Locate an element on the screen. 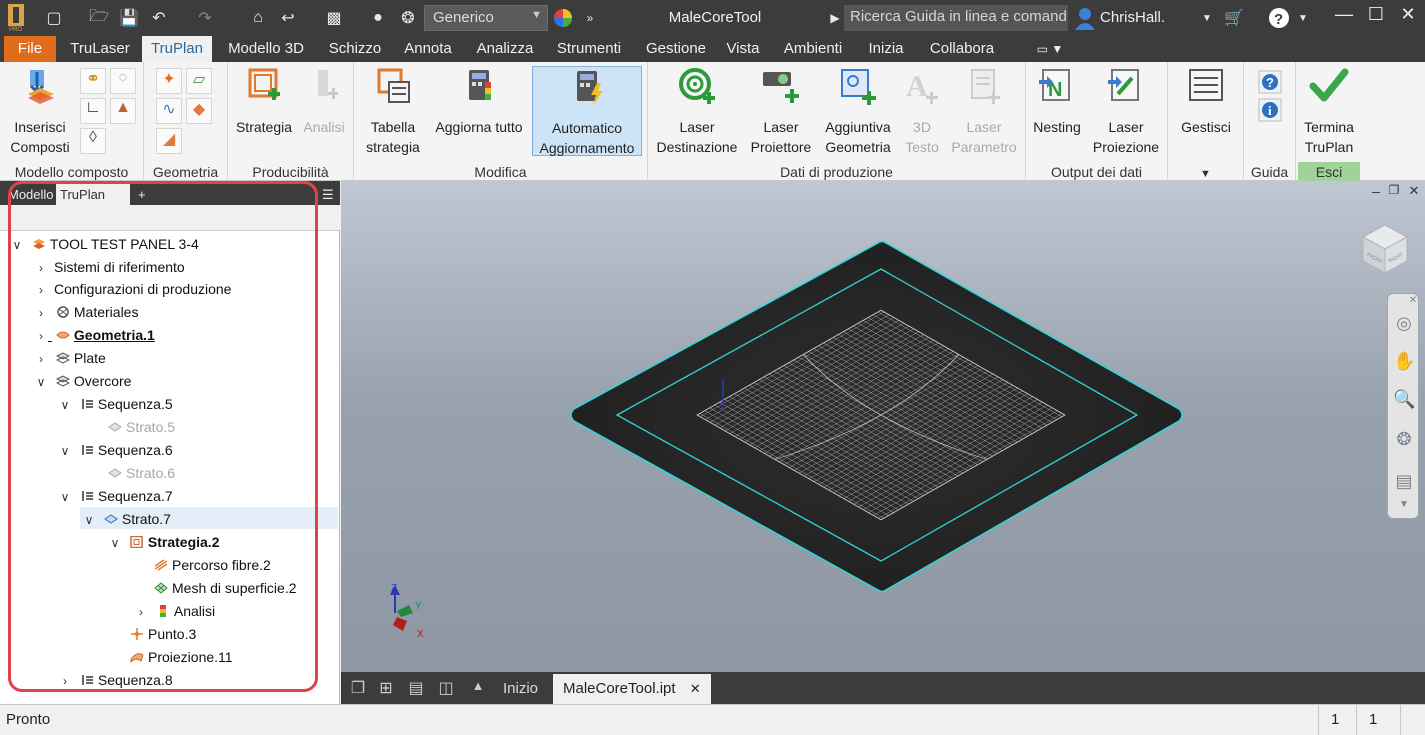  tree-item-overcore: ∨ Overcore is located at coordinates (83, 381).